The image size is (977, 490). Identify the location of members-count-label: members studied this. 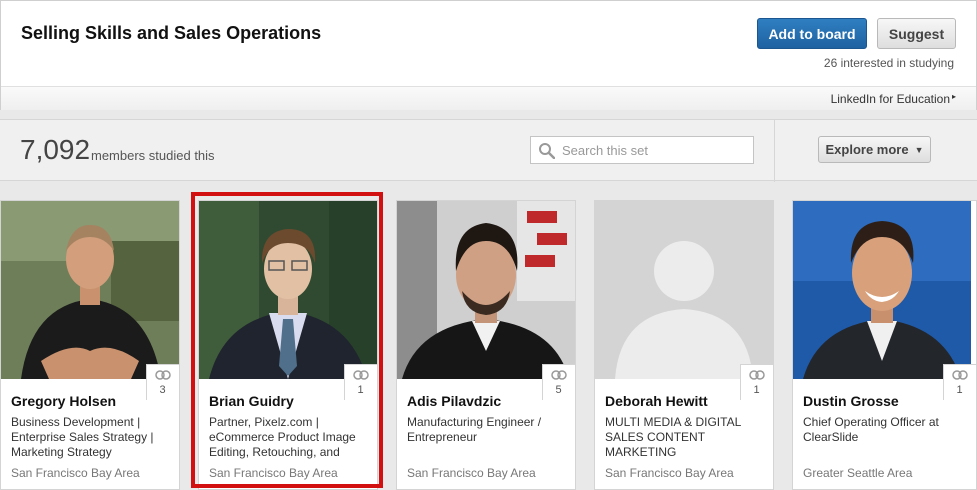
(153, 155).